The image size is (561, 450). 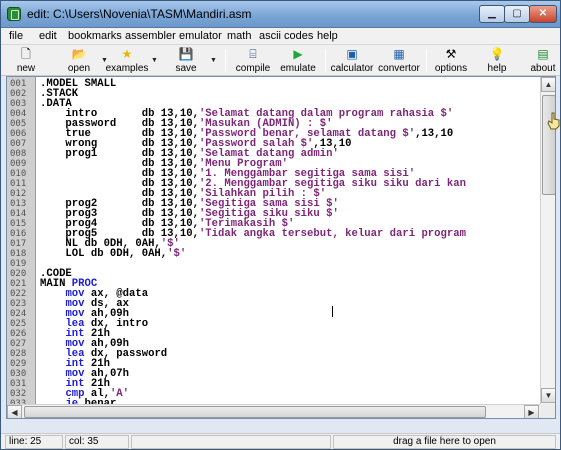 I want to click on text-caret, so click(x=332, y=311).